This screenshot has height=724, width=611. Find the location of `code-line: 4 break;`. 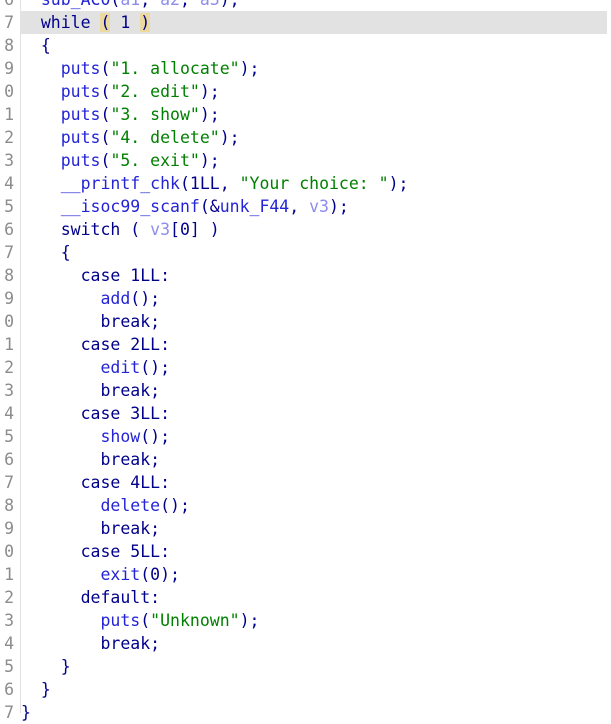

code-line: 4 break; is located at coordinates (305, 643).